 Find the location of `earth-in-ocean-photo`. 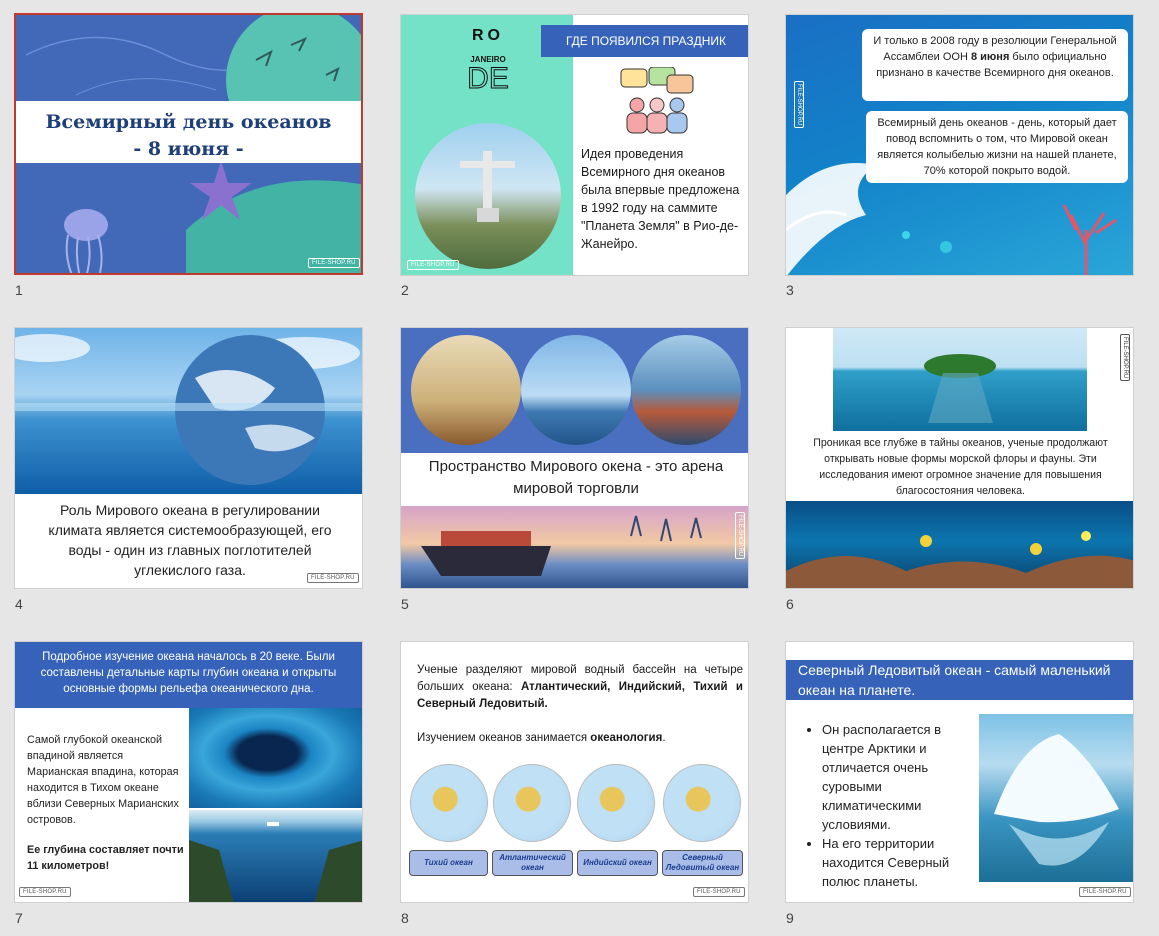

earth-in-ocean-photo is located at coordinates (188, 411).